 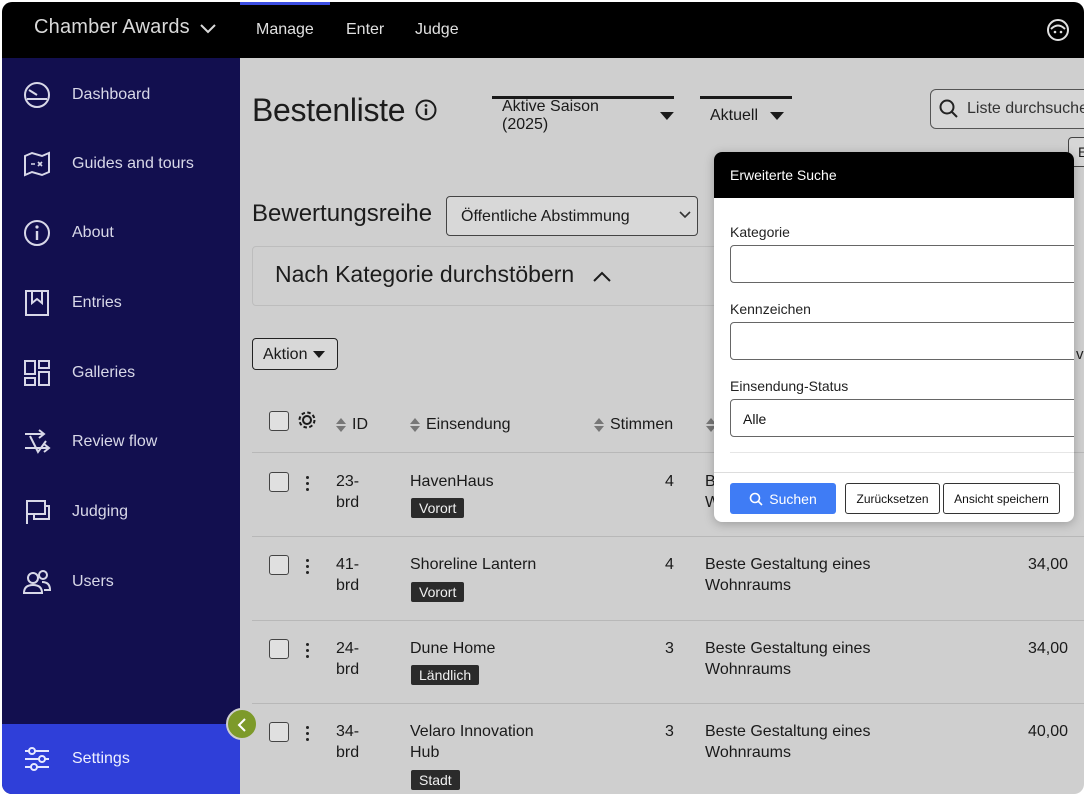 I want to click on tab-enter: Enter, so click(x=365, y=30).